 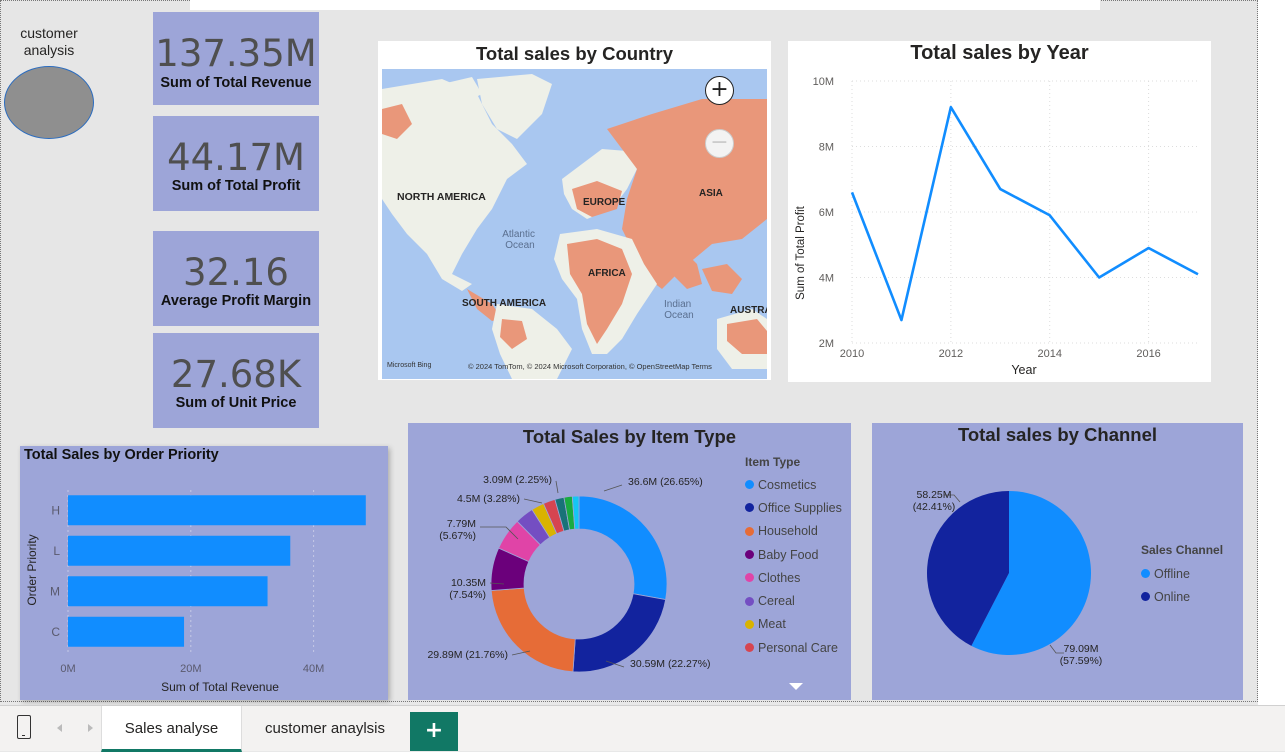 I want to click on pie-legend-title: Sales Channel, so click(x=1182, y=550).